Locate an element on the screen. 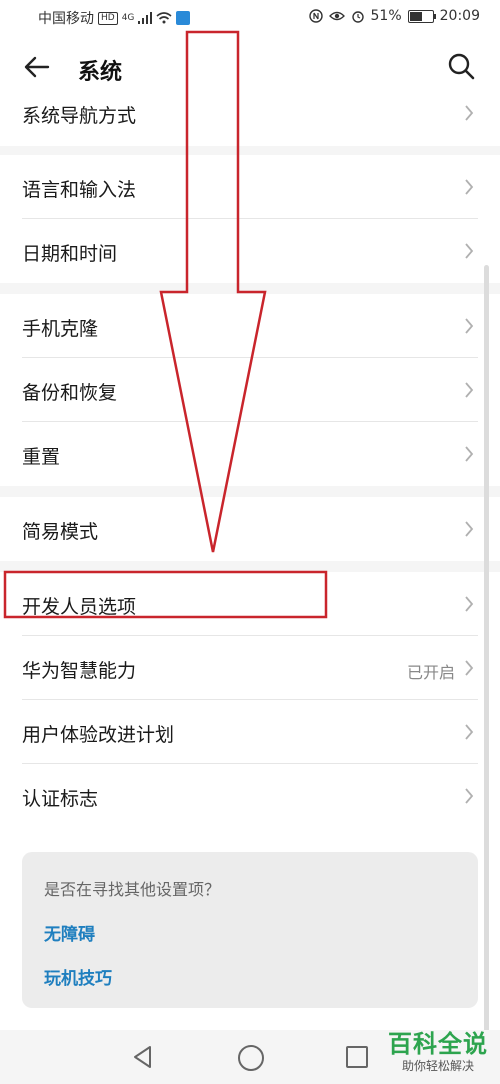 Image resolution: width=500 pixels, height=1084 pixels. watermark-subtitle: 助你轻松解决 is located at coordinates (437, 1066).